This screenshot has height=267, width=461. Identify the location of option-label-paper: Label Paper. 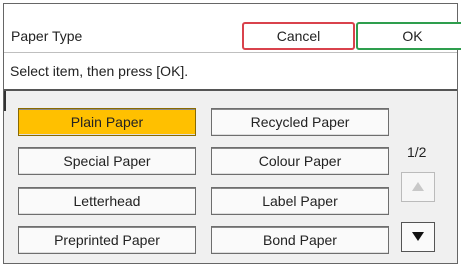
(300, 201).